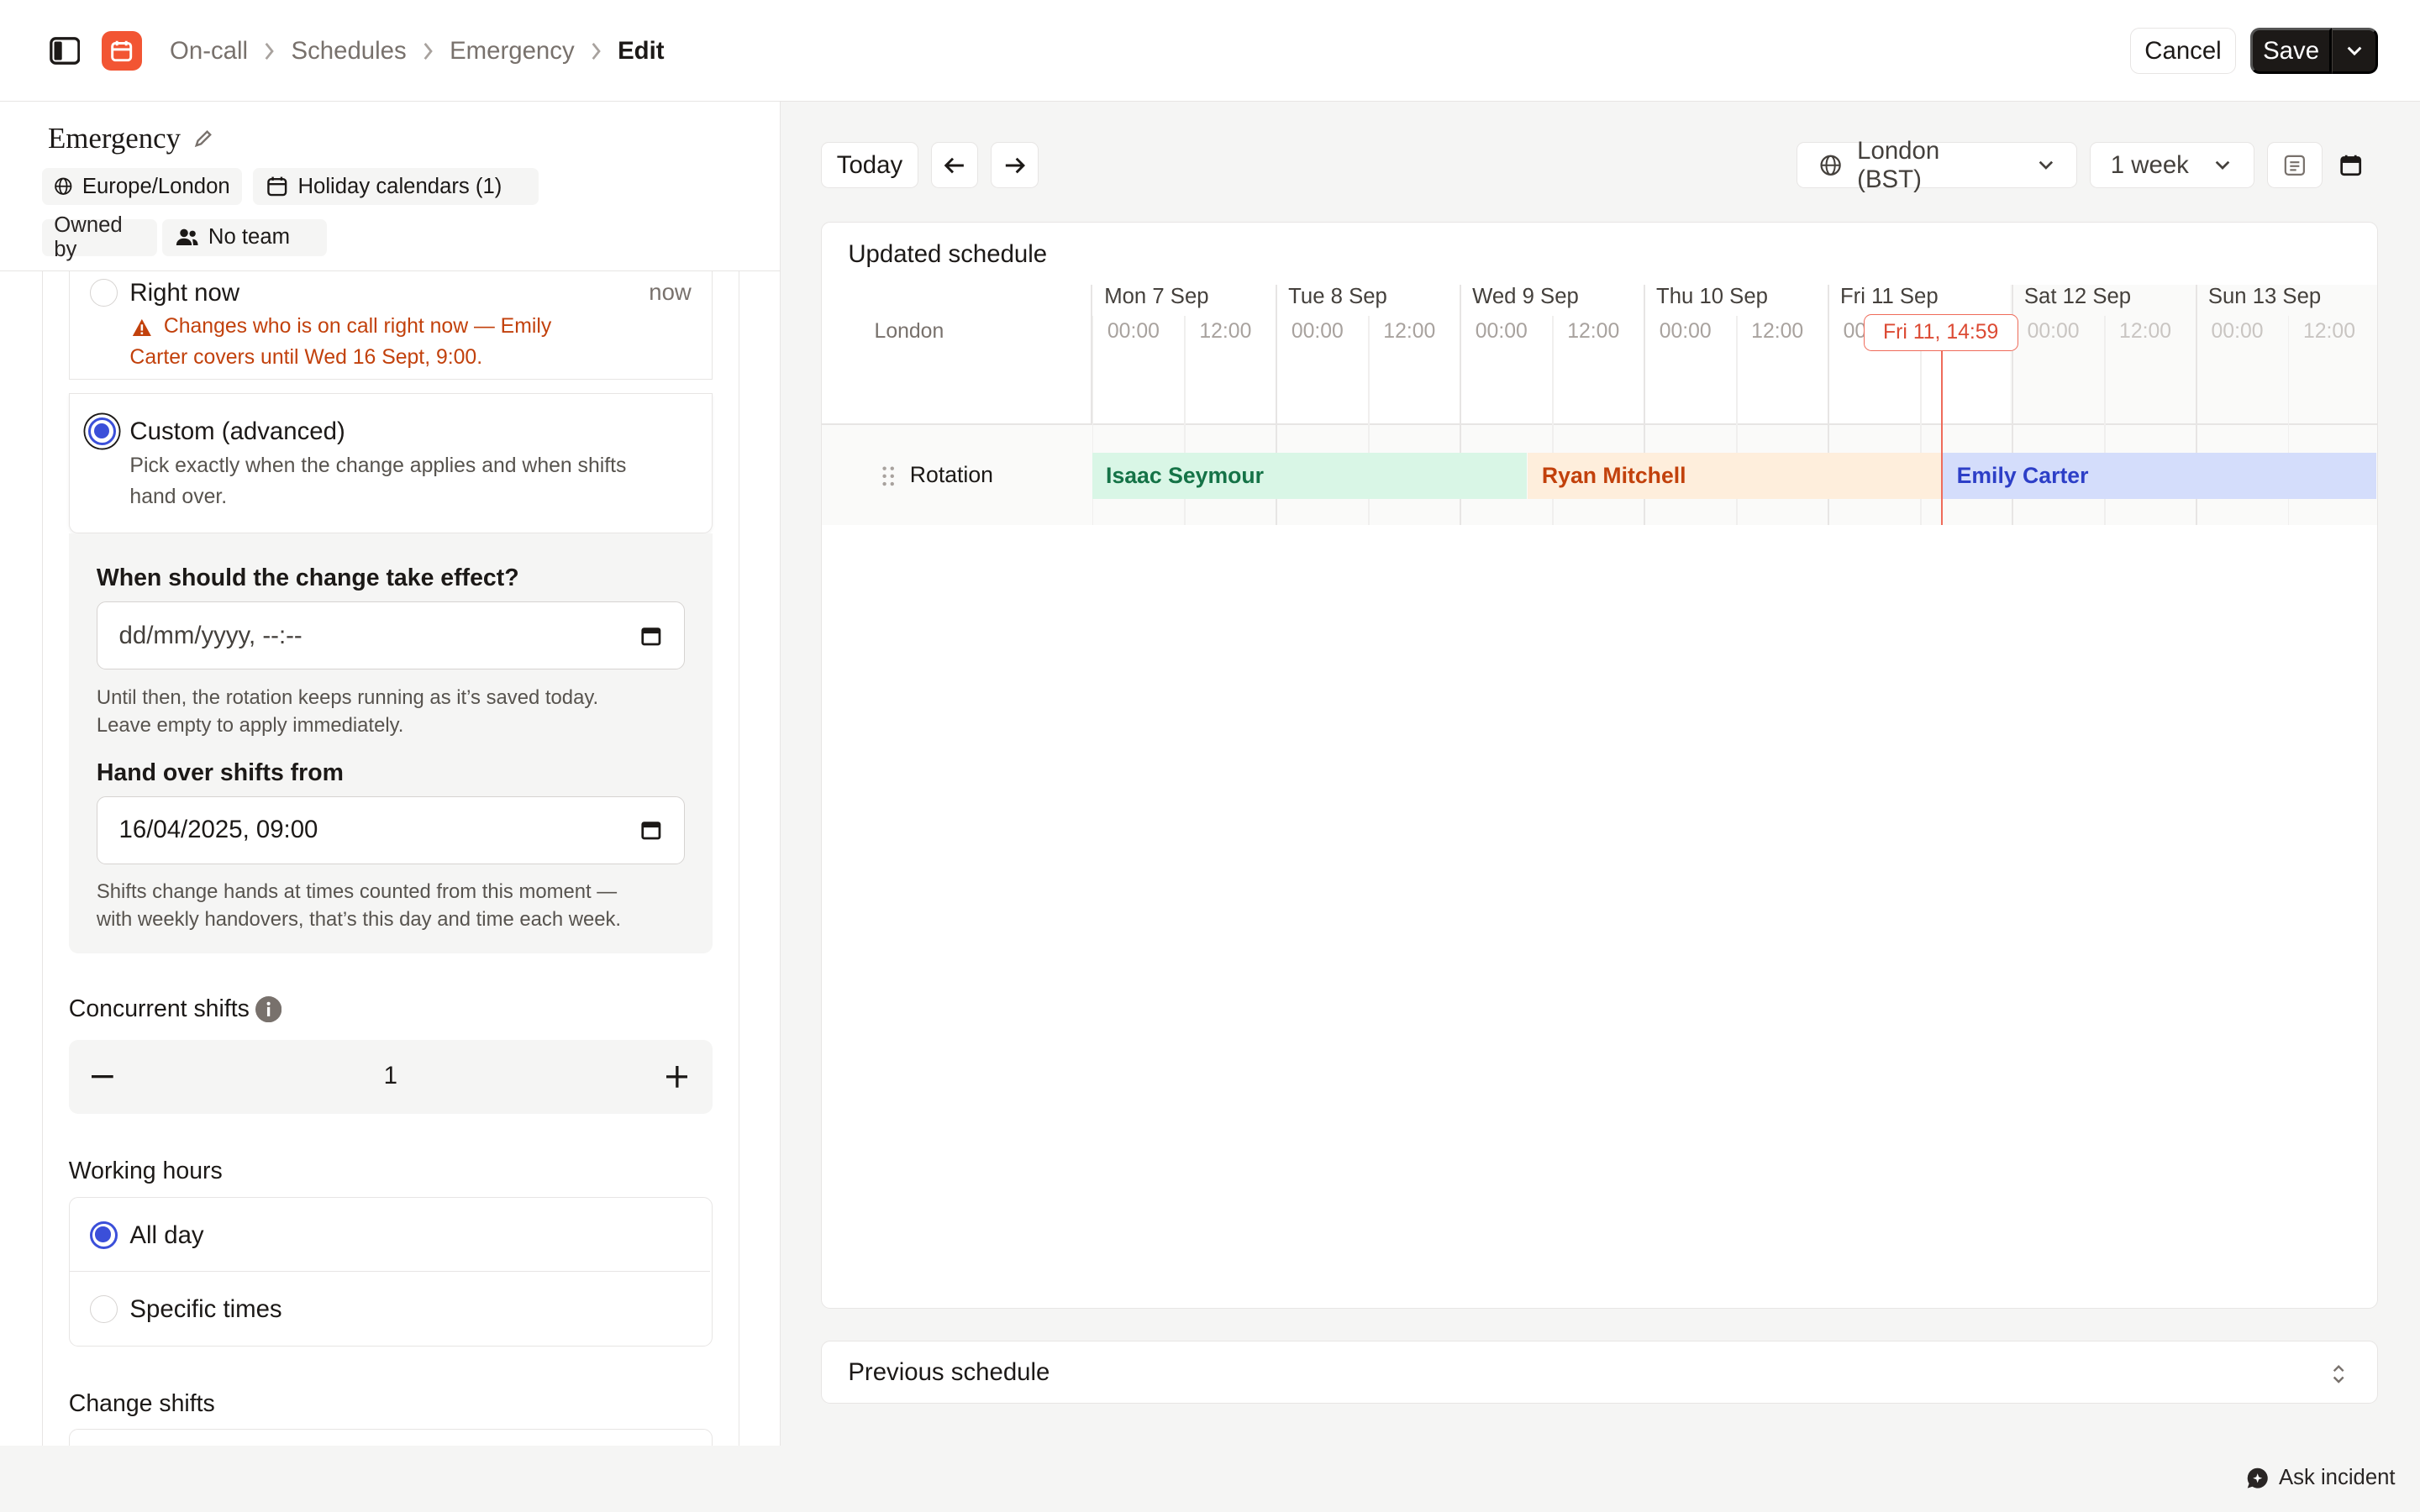  I want to click on ask-incident-label: Ask incident, so click(2337, 1478).